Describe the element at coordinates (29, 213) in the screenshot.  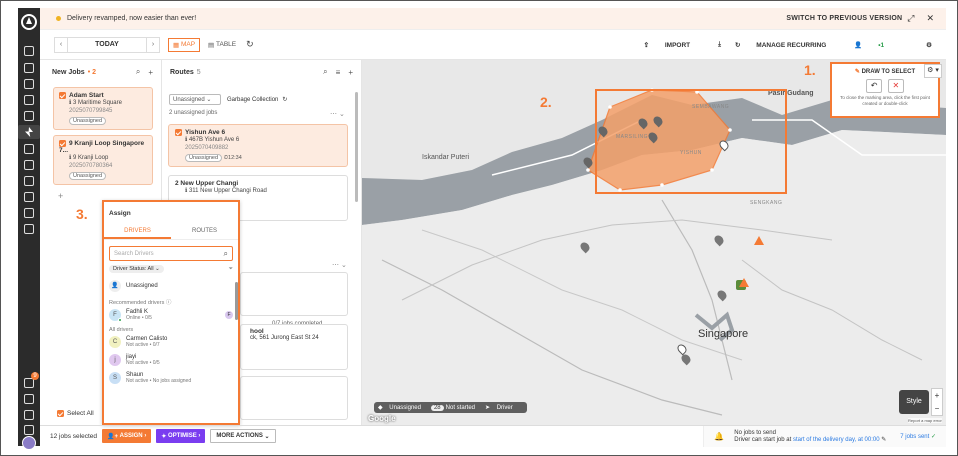
I see `tools-icon` at that location.